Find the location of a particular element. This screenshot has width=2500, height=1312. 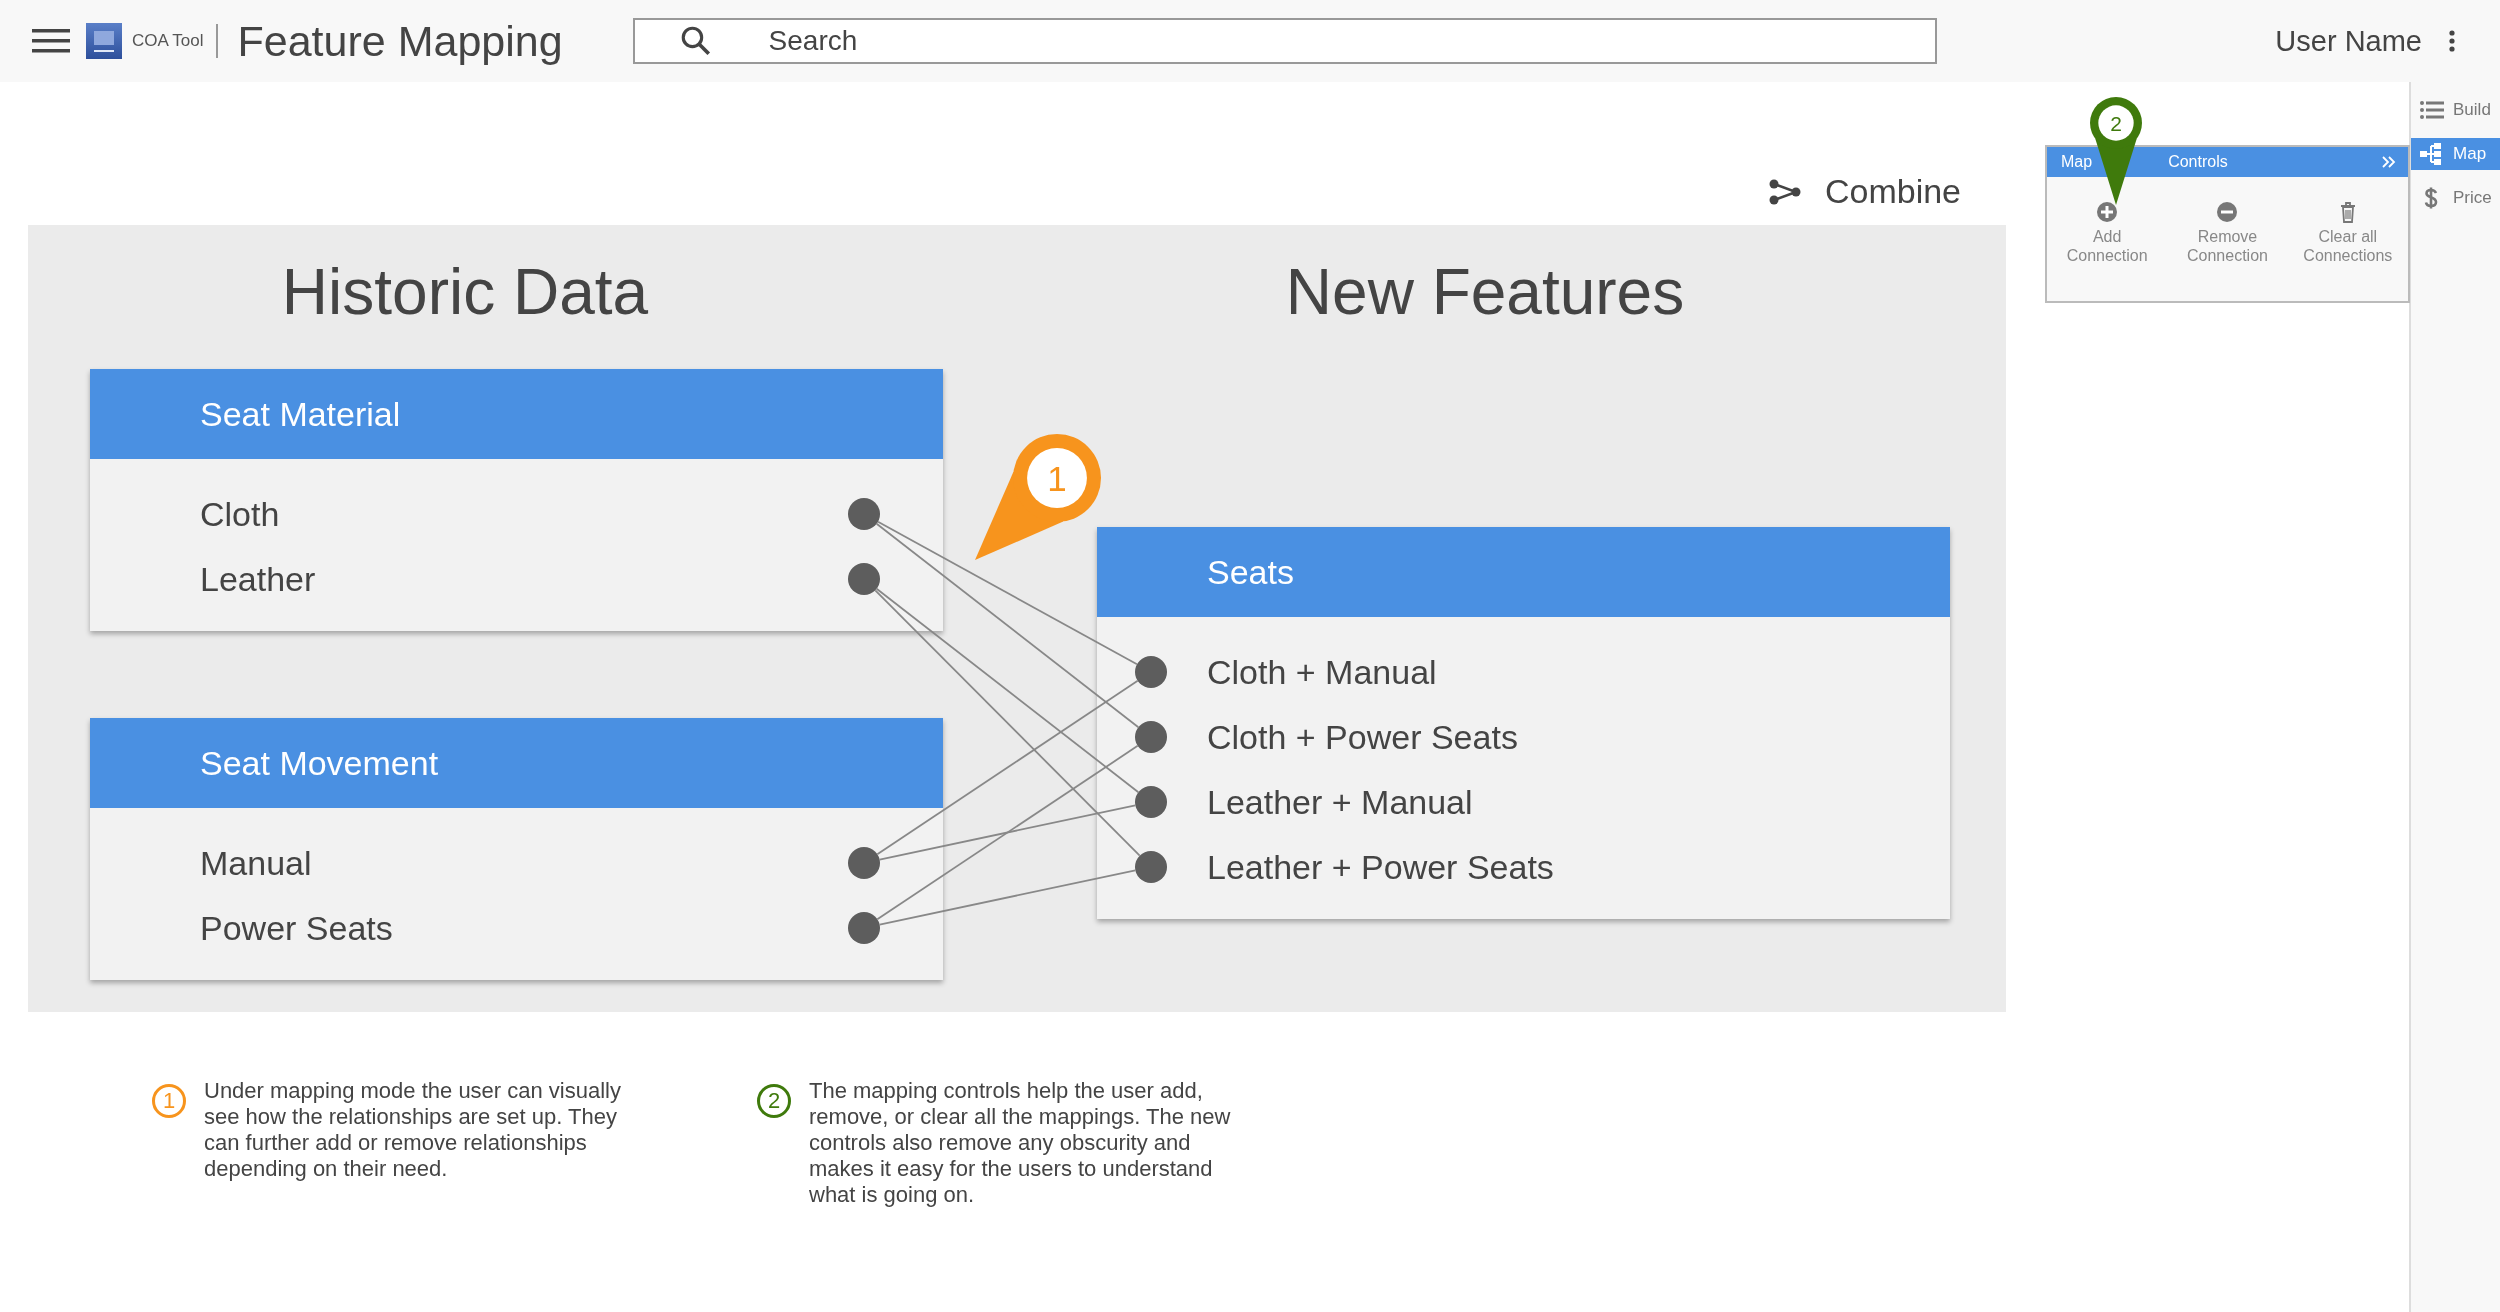

pin-number: 1 is located at coordinates (1057, 479).